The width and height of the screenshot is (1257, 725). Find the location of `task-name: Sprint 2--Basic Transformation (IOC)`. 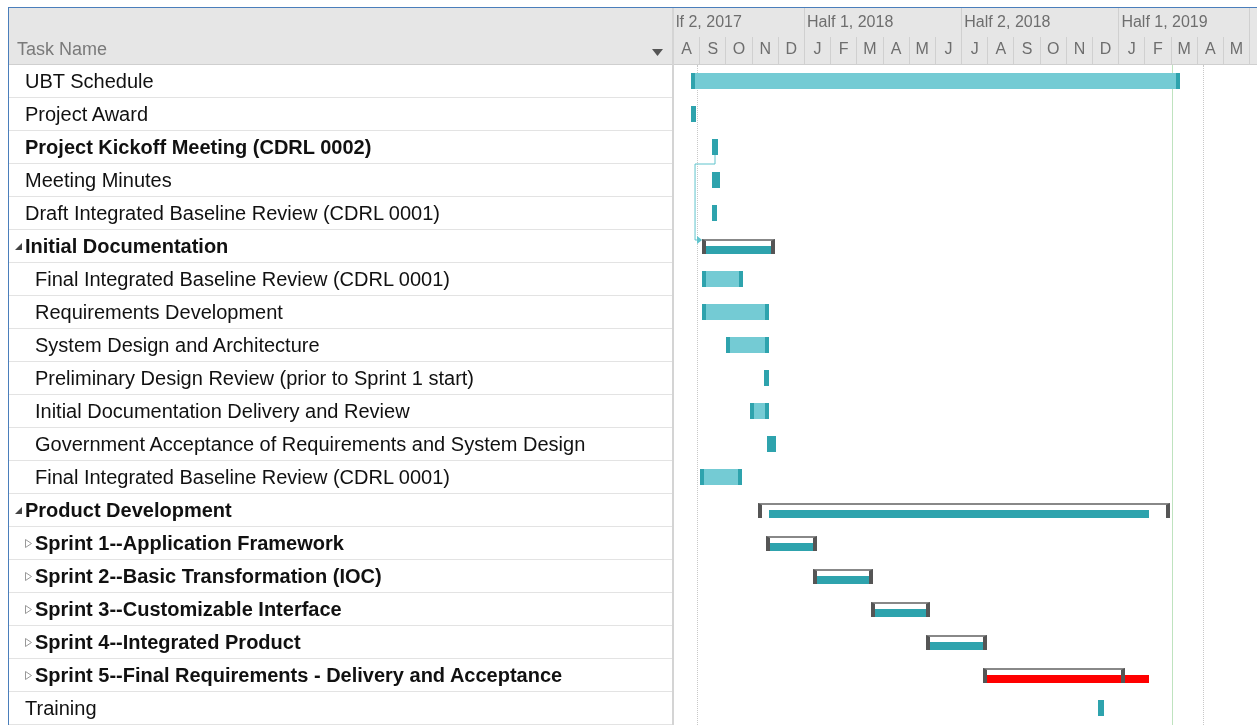

task-name: Sprint 2--Basic Transformation (IOC) is located at coordinates (208, 576).